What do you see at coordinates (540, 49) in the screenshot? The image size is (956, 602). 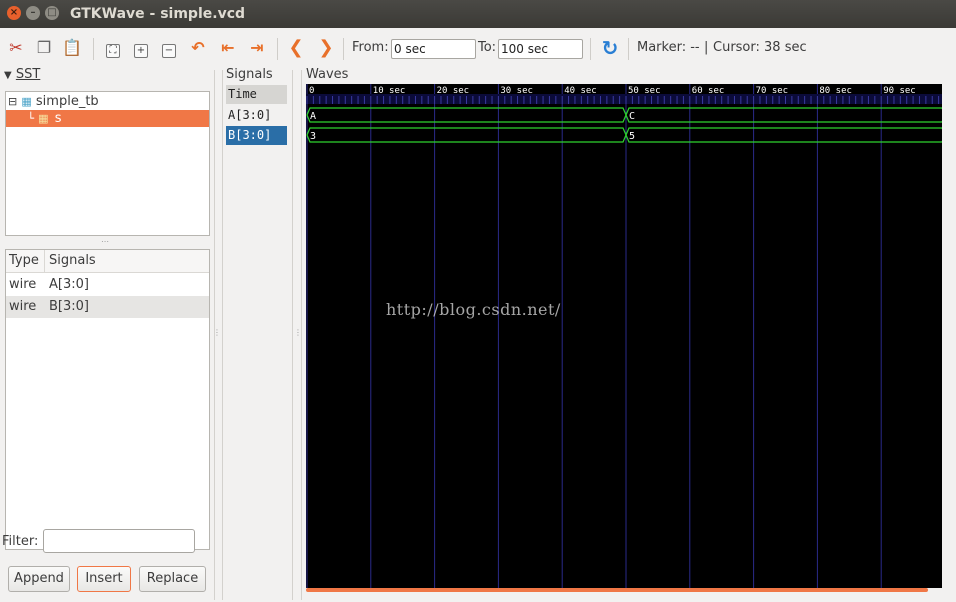 I see `to-input: 100 sec` at bounding box center [540, 49].